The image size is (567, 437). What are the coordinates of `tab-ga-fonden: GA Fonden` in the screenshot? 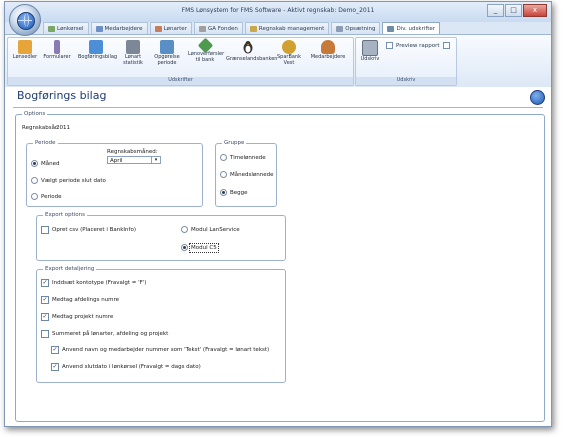 It's located at (218, 28).